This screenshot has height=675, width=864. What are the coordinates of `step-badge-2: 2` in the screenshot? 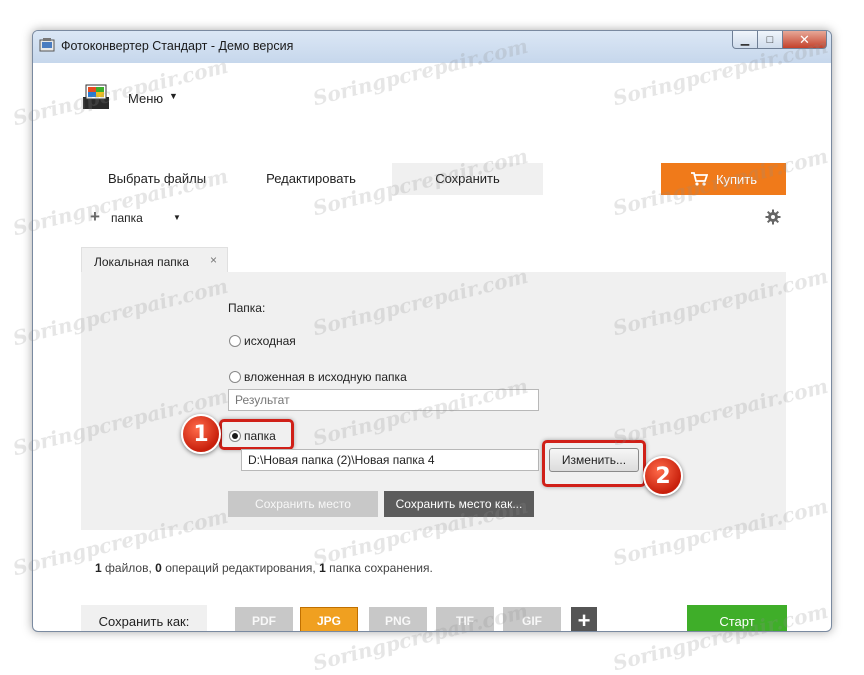 It's located at (663, 476).